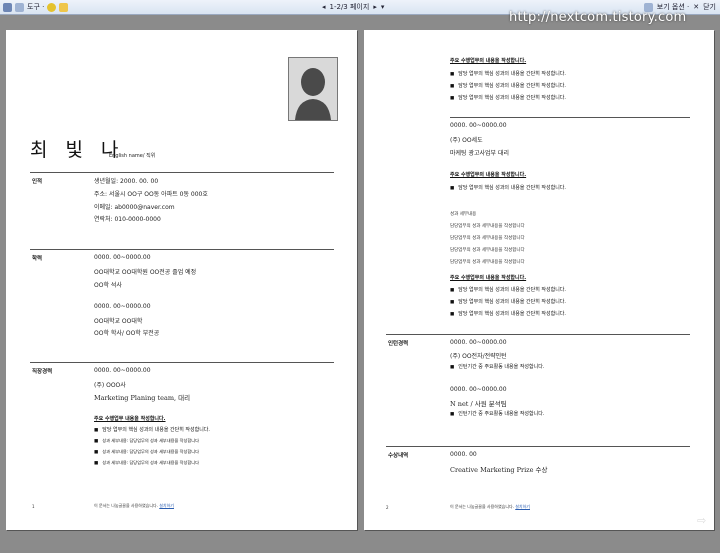 The height and width of the screenshot is (553, 720). Describe the element at coordinates (35, 7) in the screenshot. I see `tools-menu: 도구 ·` at that location.